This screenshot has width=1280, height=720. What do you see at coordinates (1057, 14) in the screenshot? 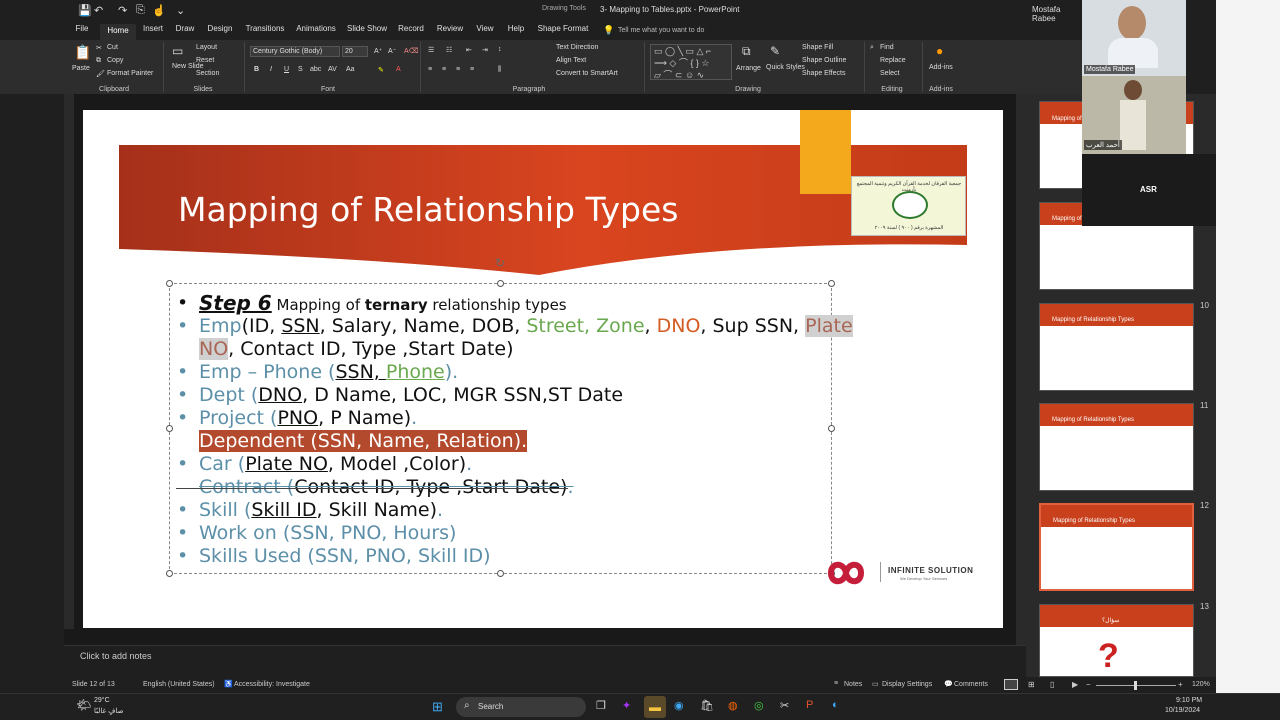
I see `user-name: Mostafa Rabee` at bounding box center [1057, 14].